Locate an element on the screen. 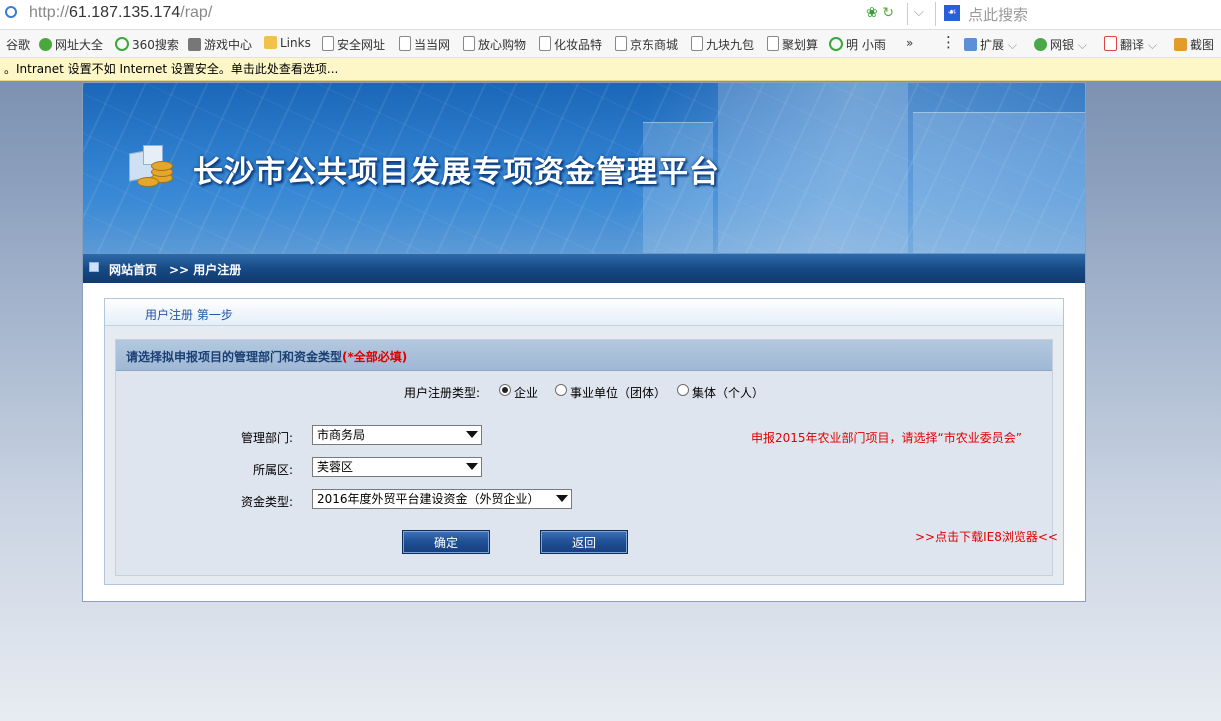  fav-label: 360搜索 is located at coordinates (155, 45).